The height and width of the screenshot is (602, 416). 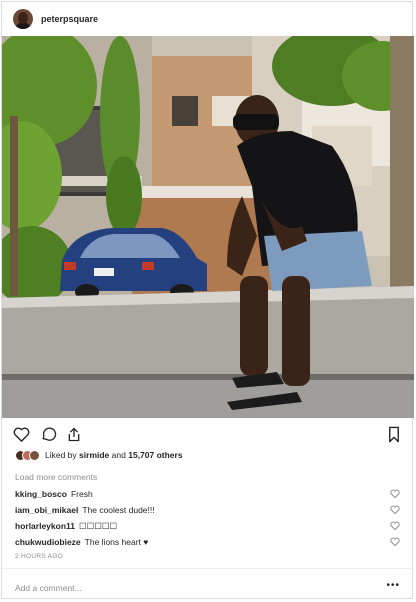 I want to click on comment-username: horlarleykon11, so click(x=45, y=526).